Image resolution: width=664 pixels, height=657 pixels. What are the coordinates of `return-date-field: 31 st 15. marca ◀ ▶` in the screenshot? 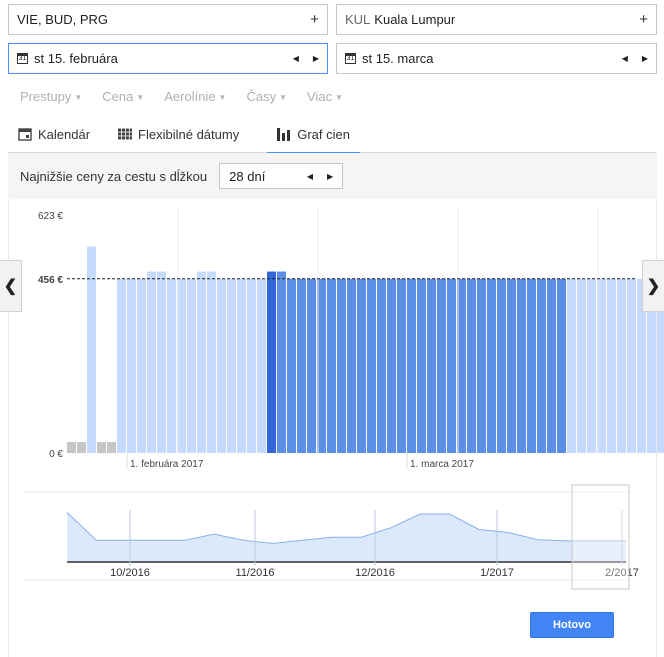 It's located at (496, 58).